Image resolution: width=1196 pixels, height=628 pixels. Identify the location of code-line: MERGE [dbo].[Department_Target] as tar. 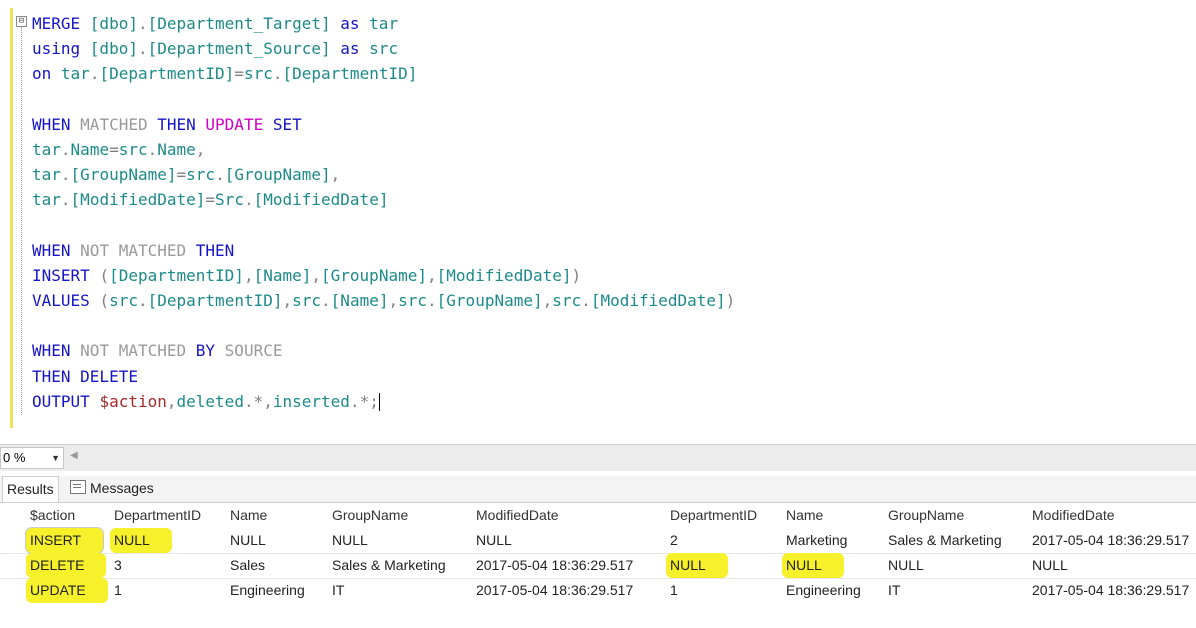
(383, 23).